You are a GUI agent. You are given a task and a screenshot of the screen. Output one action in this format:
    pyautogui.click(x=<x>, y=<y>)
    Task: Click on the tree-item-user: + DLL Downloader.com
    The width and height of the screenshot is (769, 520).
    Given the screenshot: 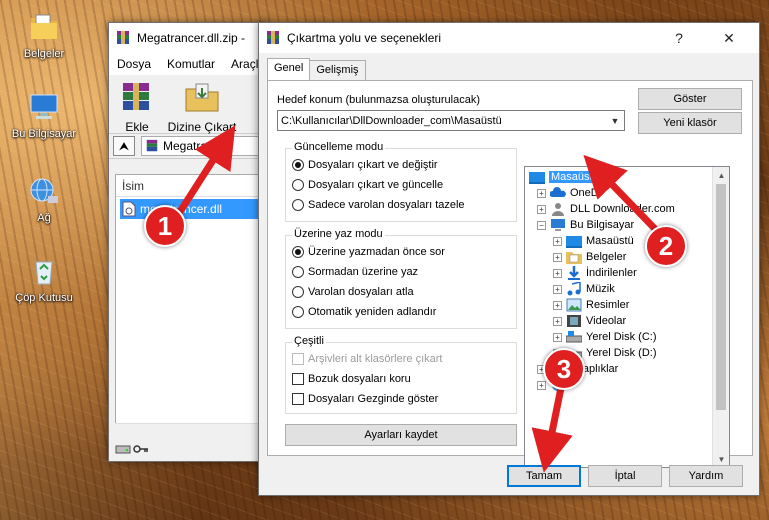 What is the action you would take?
    pyautogui.click(x=606, y=209)
    